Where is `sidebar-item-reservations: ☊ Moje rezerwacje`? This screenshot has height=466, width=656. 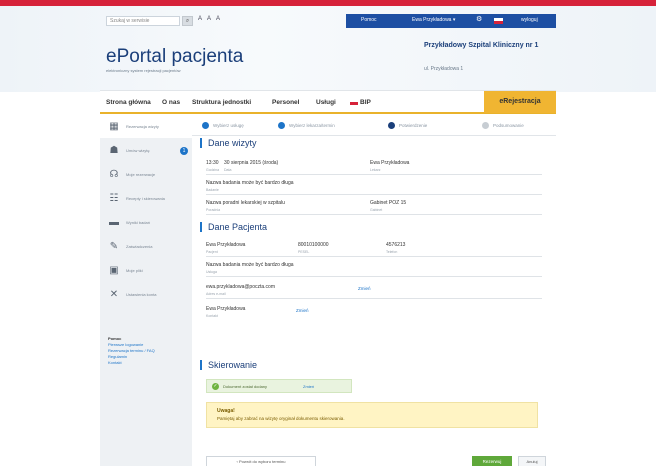 sidebar-item-reservations: ☊ Moje rezerwacje is located at coordinates (146, 175).